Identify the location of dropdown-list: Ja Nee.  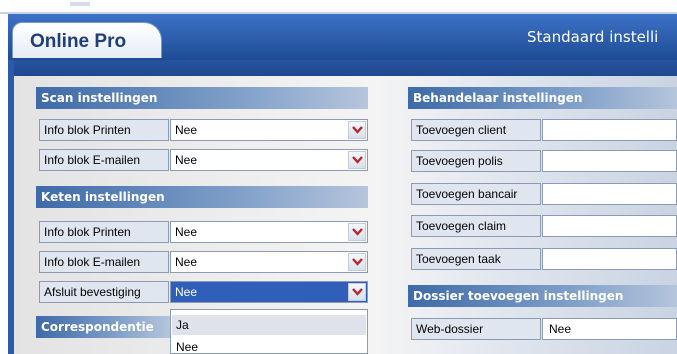
(269, 331).